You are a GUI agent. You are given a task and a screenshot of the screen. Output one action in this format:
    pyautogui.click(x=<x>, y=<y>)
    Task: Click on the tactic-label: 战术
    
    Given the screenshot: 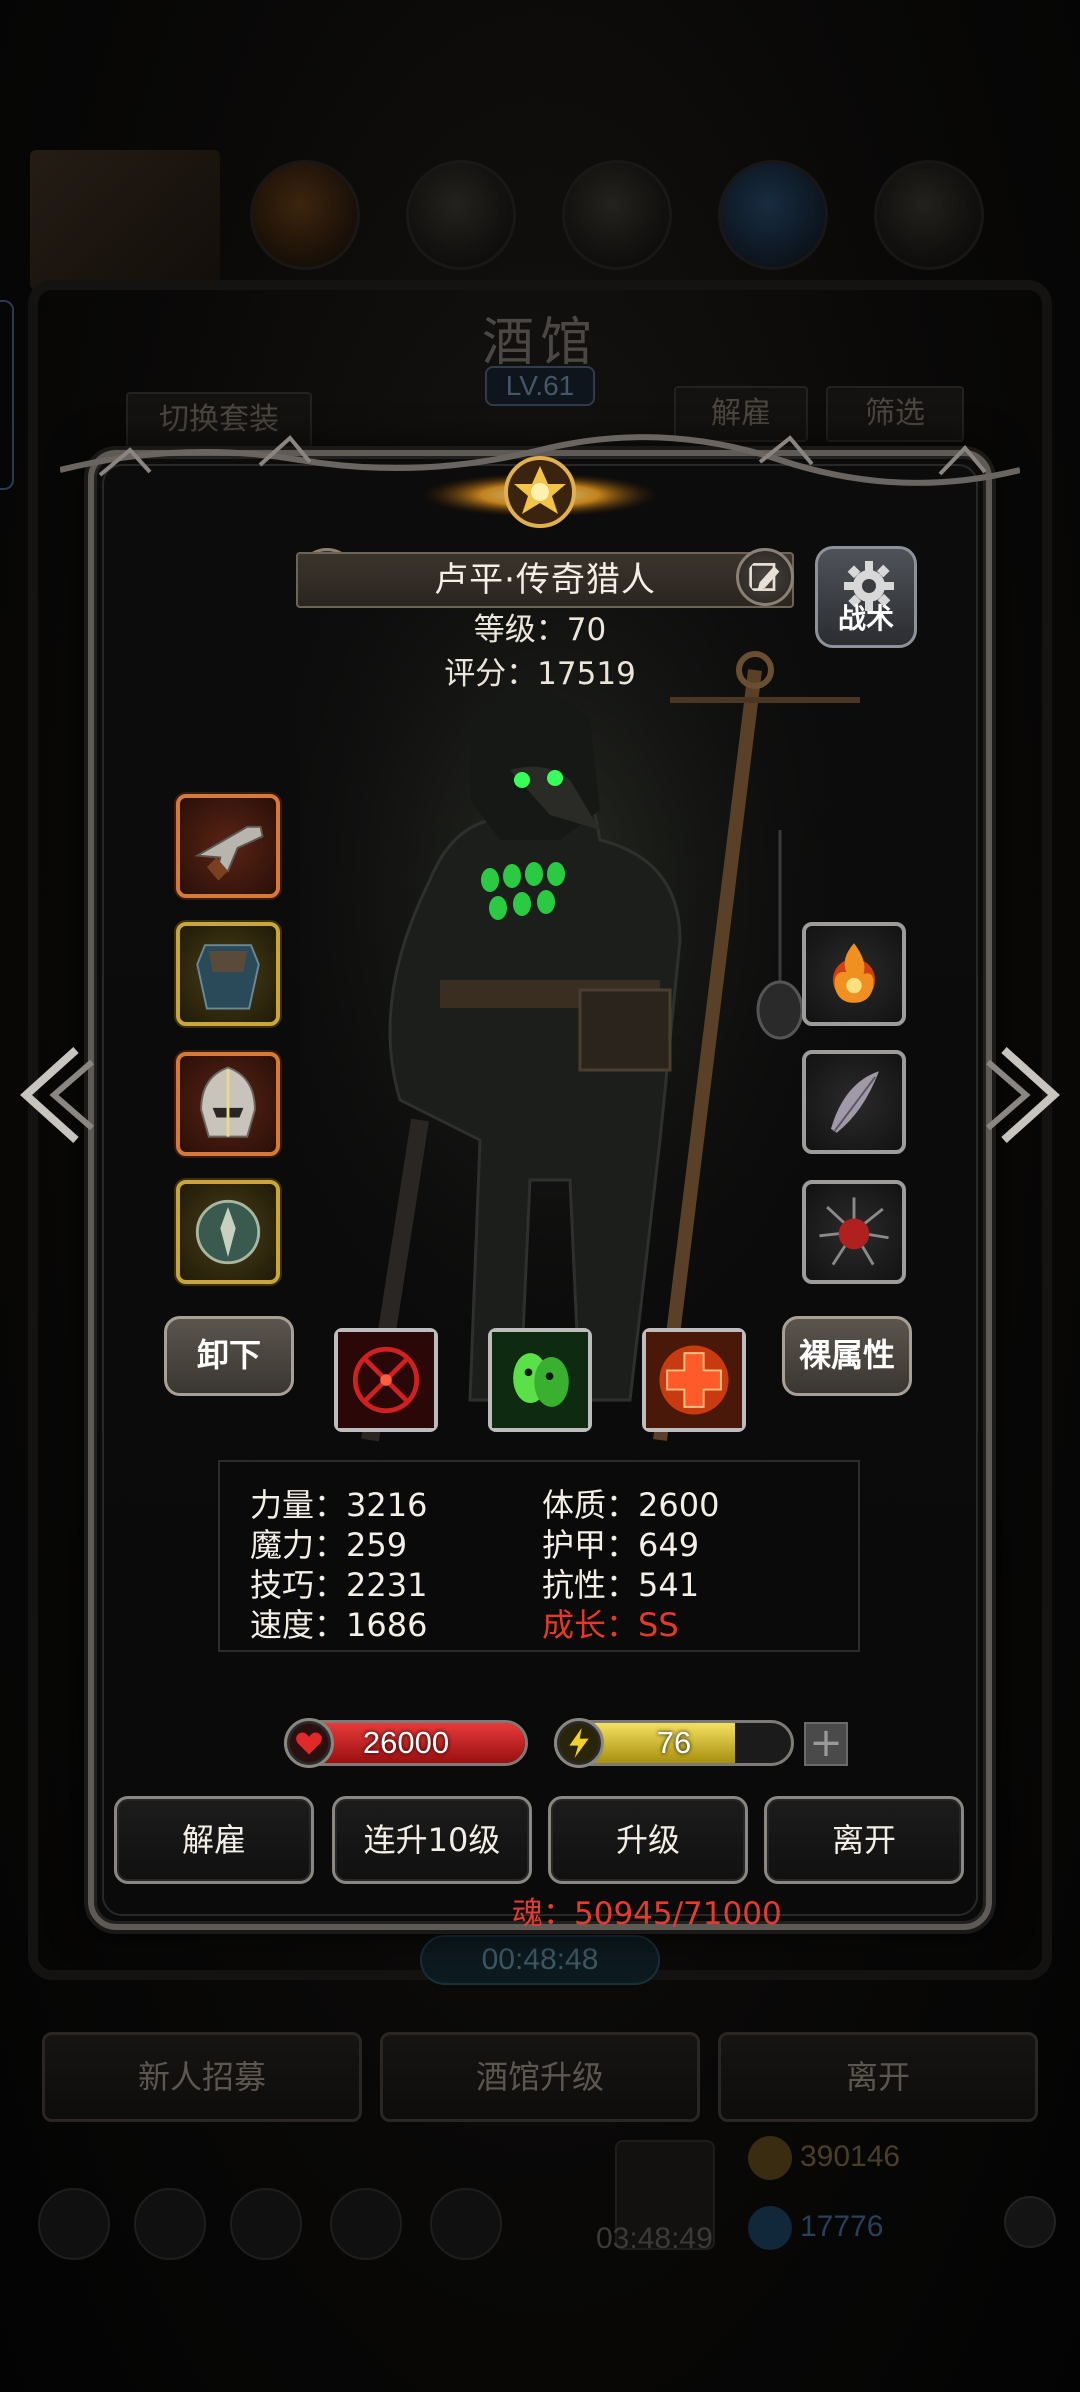 What is the action you would take?
    pyautogui.click(x=865, y=618)
    